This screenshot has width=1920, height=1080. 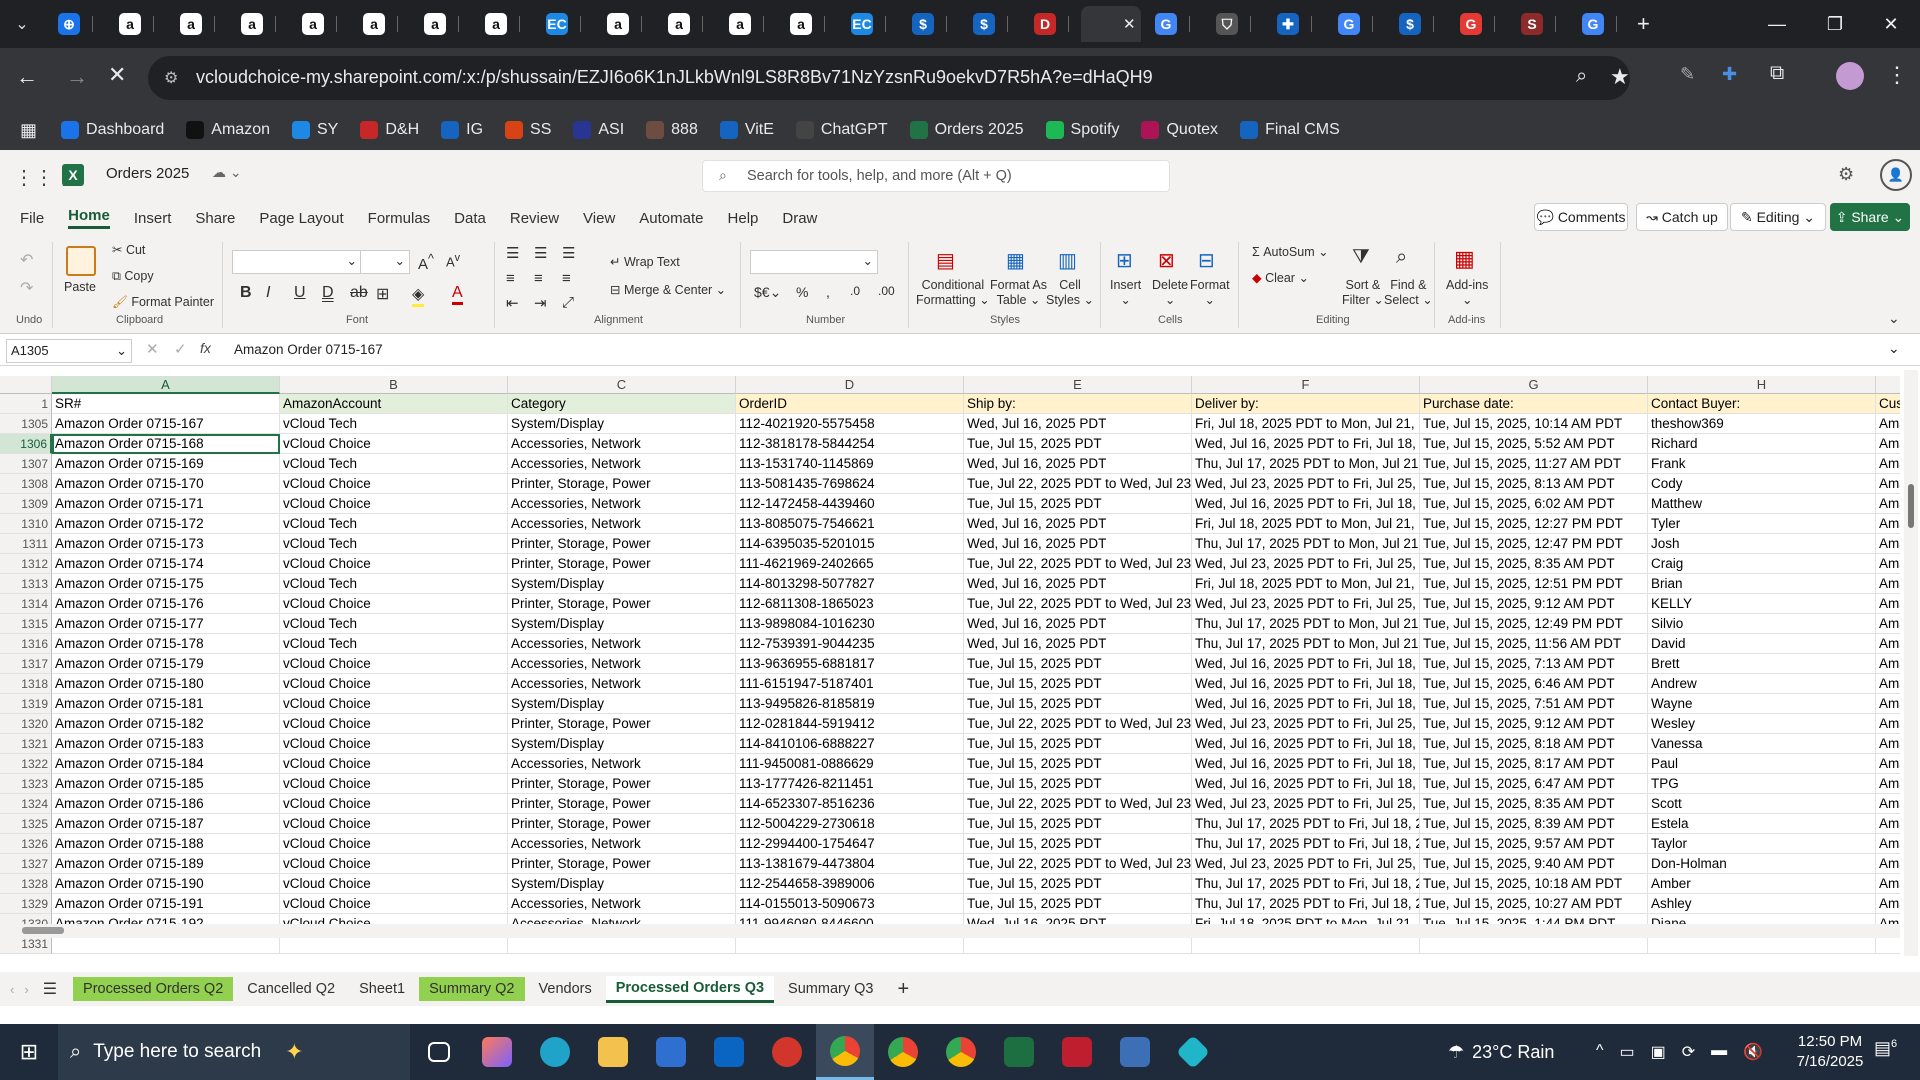 I want to click on table-cell: Amazon Order 0715-181, so click(x=166, y=704).